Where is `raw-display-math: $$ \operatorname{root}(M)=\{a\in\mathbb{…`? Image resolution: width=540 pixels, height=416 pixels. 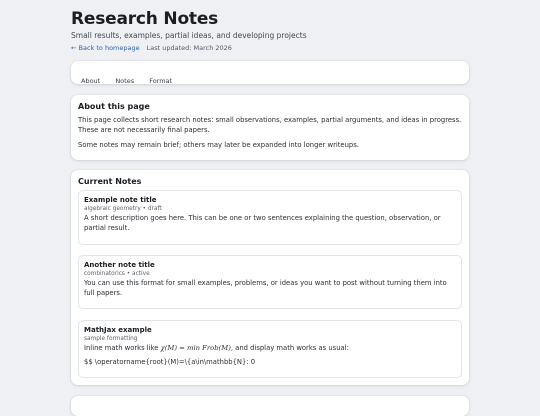 raw-display-math: $$ \operatorname{root}(M)=\{a\in\mathbb{… is located at coordinates (170, 362).